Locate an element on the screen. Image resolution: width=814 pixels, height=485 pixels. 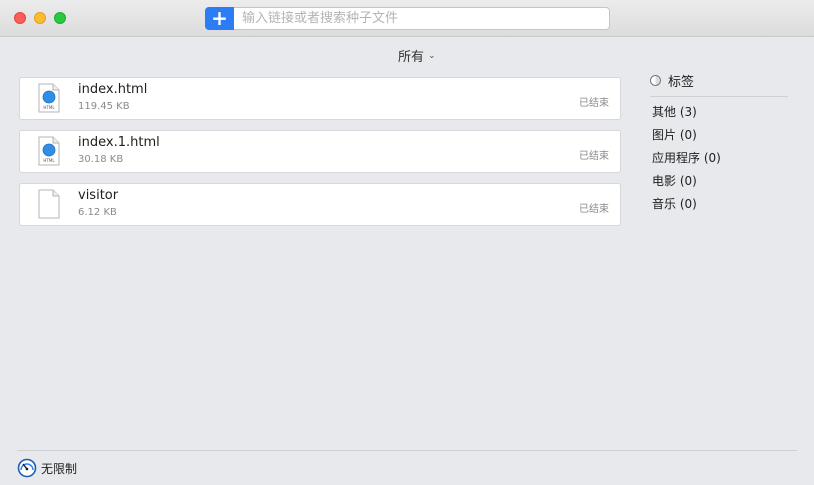
download-row: visitor 6.12 KB 已结束 is located at coordinates (320, 204).